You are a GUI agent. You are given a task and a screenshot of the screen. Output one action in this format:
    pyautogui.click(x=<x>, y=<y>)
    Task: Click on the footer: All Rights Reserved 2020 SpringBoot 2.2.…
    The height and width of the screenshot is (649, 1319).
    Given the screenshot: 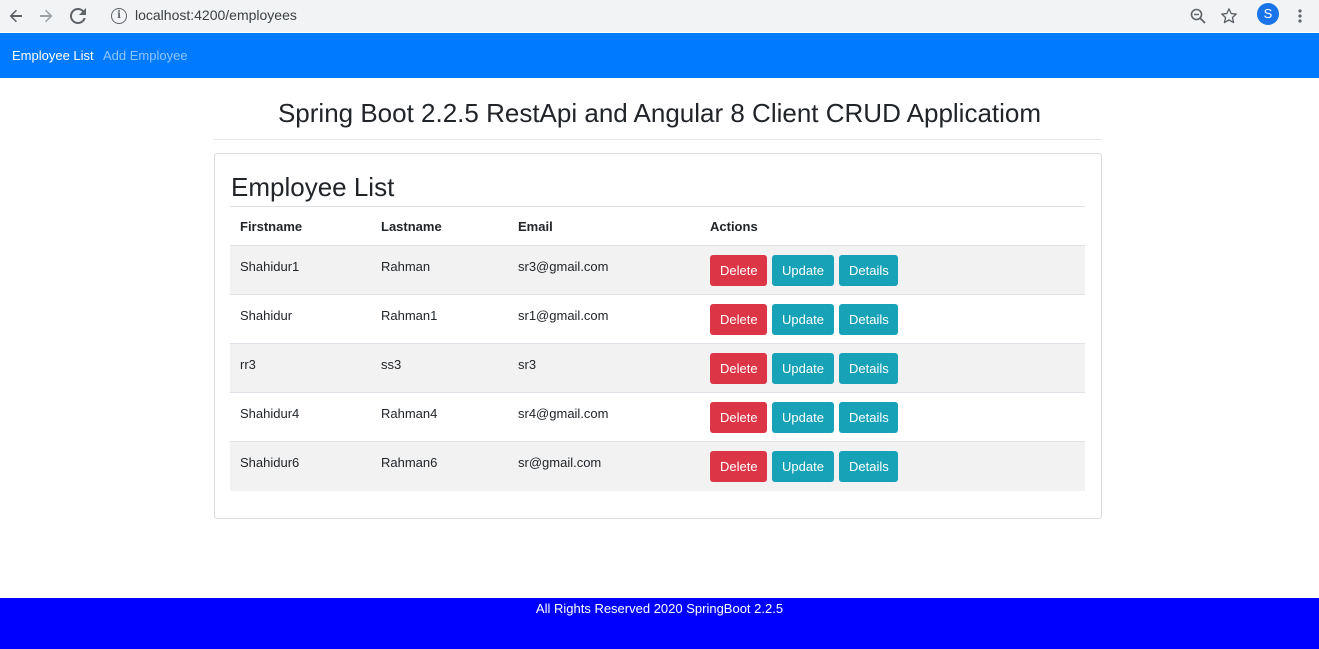 What is the action you would take?
    pyautogui.click(x=659, y=623)
    